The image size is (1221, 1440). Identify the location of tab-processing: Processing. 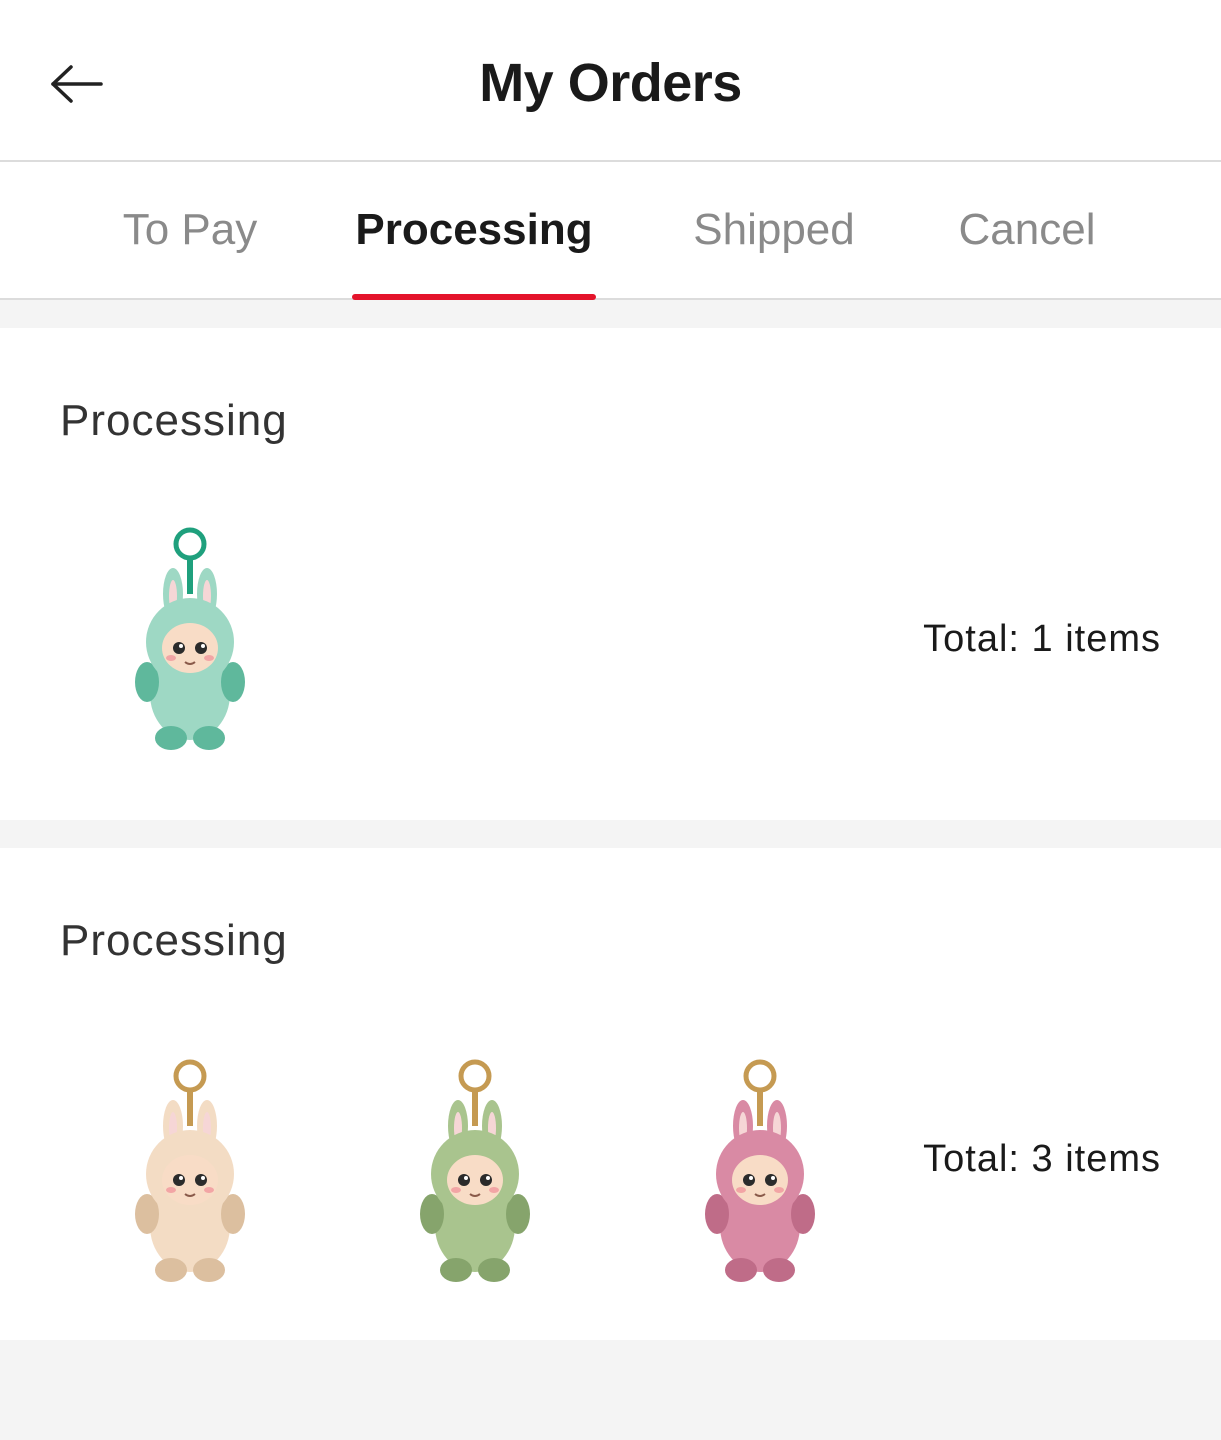
(474, 231).